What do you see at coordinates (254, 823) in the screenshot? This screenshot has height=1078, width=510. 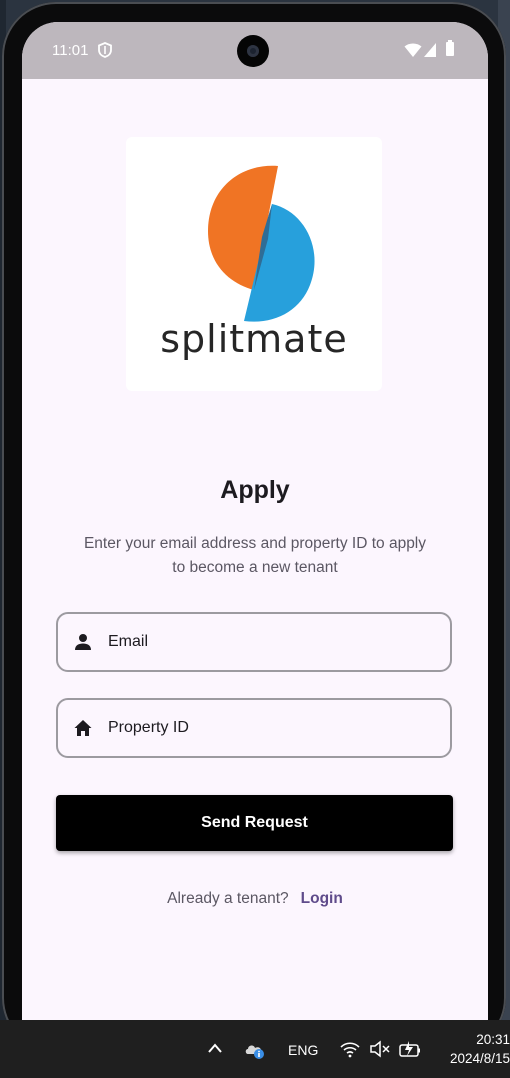 I see `send-request-button: Send Request` at bounding box center [254, 823].